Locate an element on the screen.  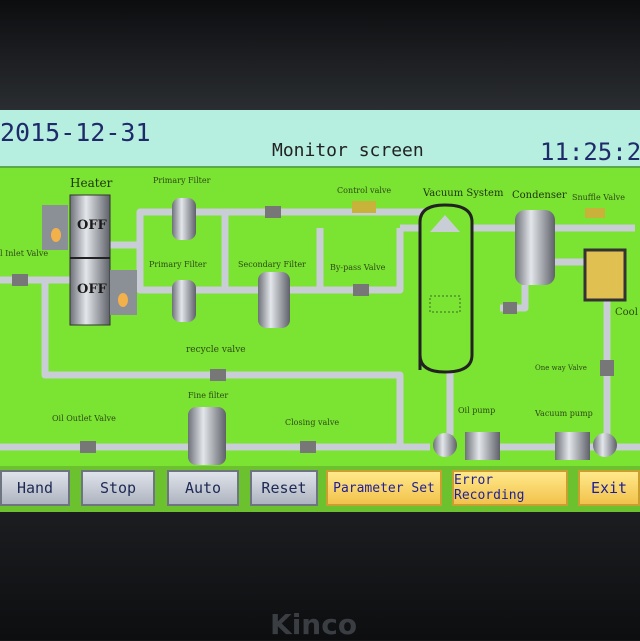
cooler-grid is located at coordinates (605, 275).